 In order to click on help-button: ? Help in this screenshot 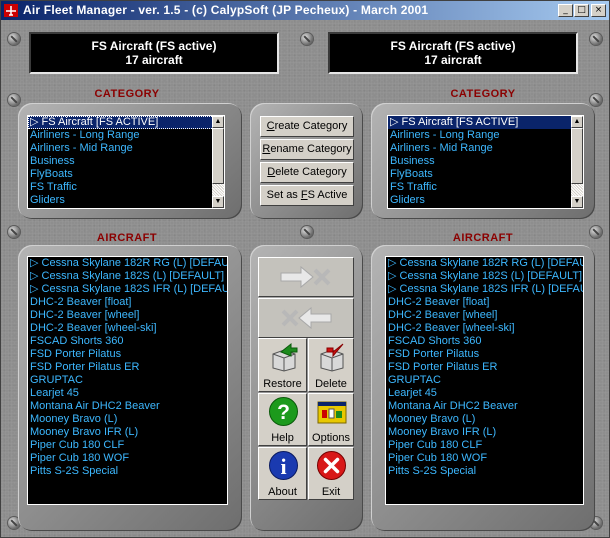, I will do `click(282, 419)`.